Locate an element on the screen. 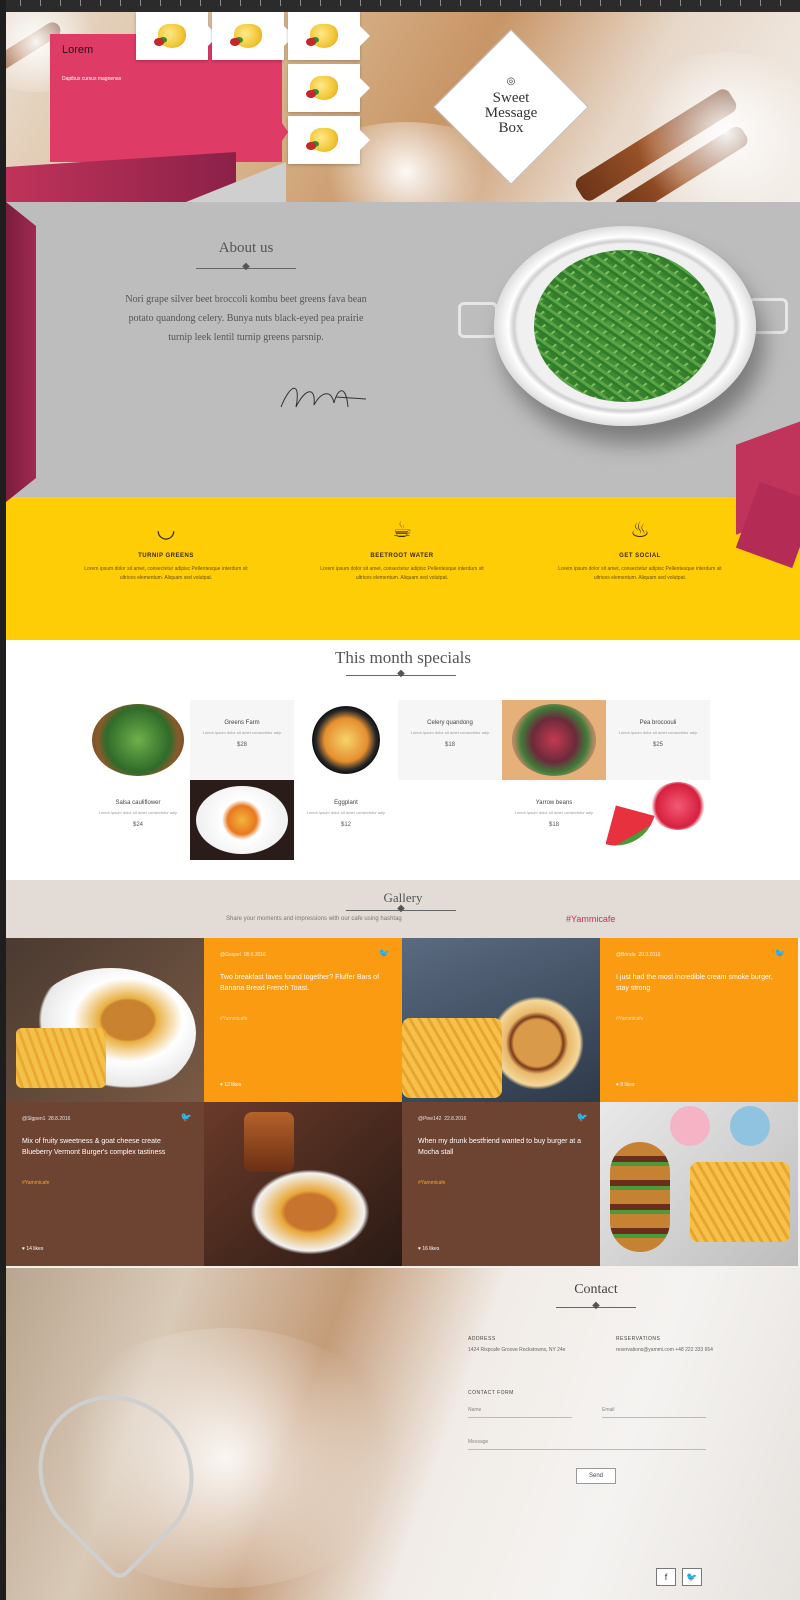 This screenshot has height=1600, width=800. post-likes: ♥ 8 likes is located at coordinates (625, 1085).